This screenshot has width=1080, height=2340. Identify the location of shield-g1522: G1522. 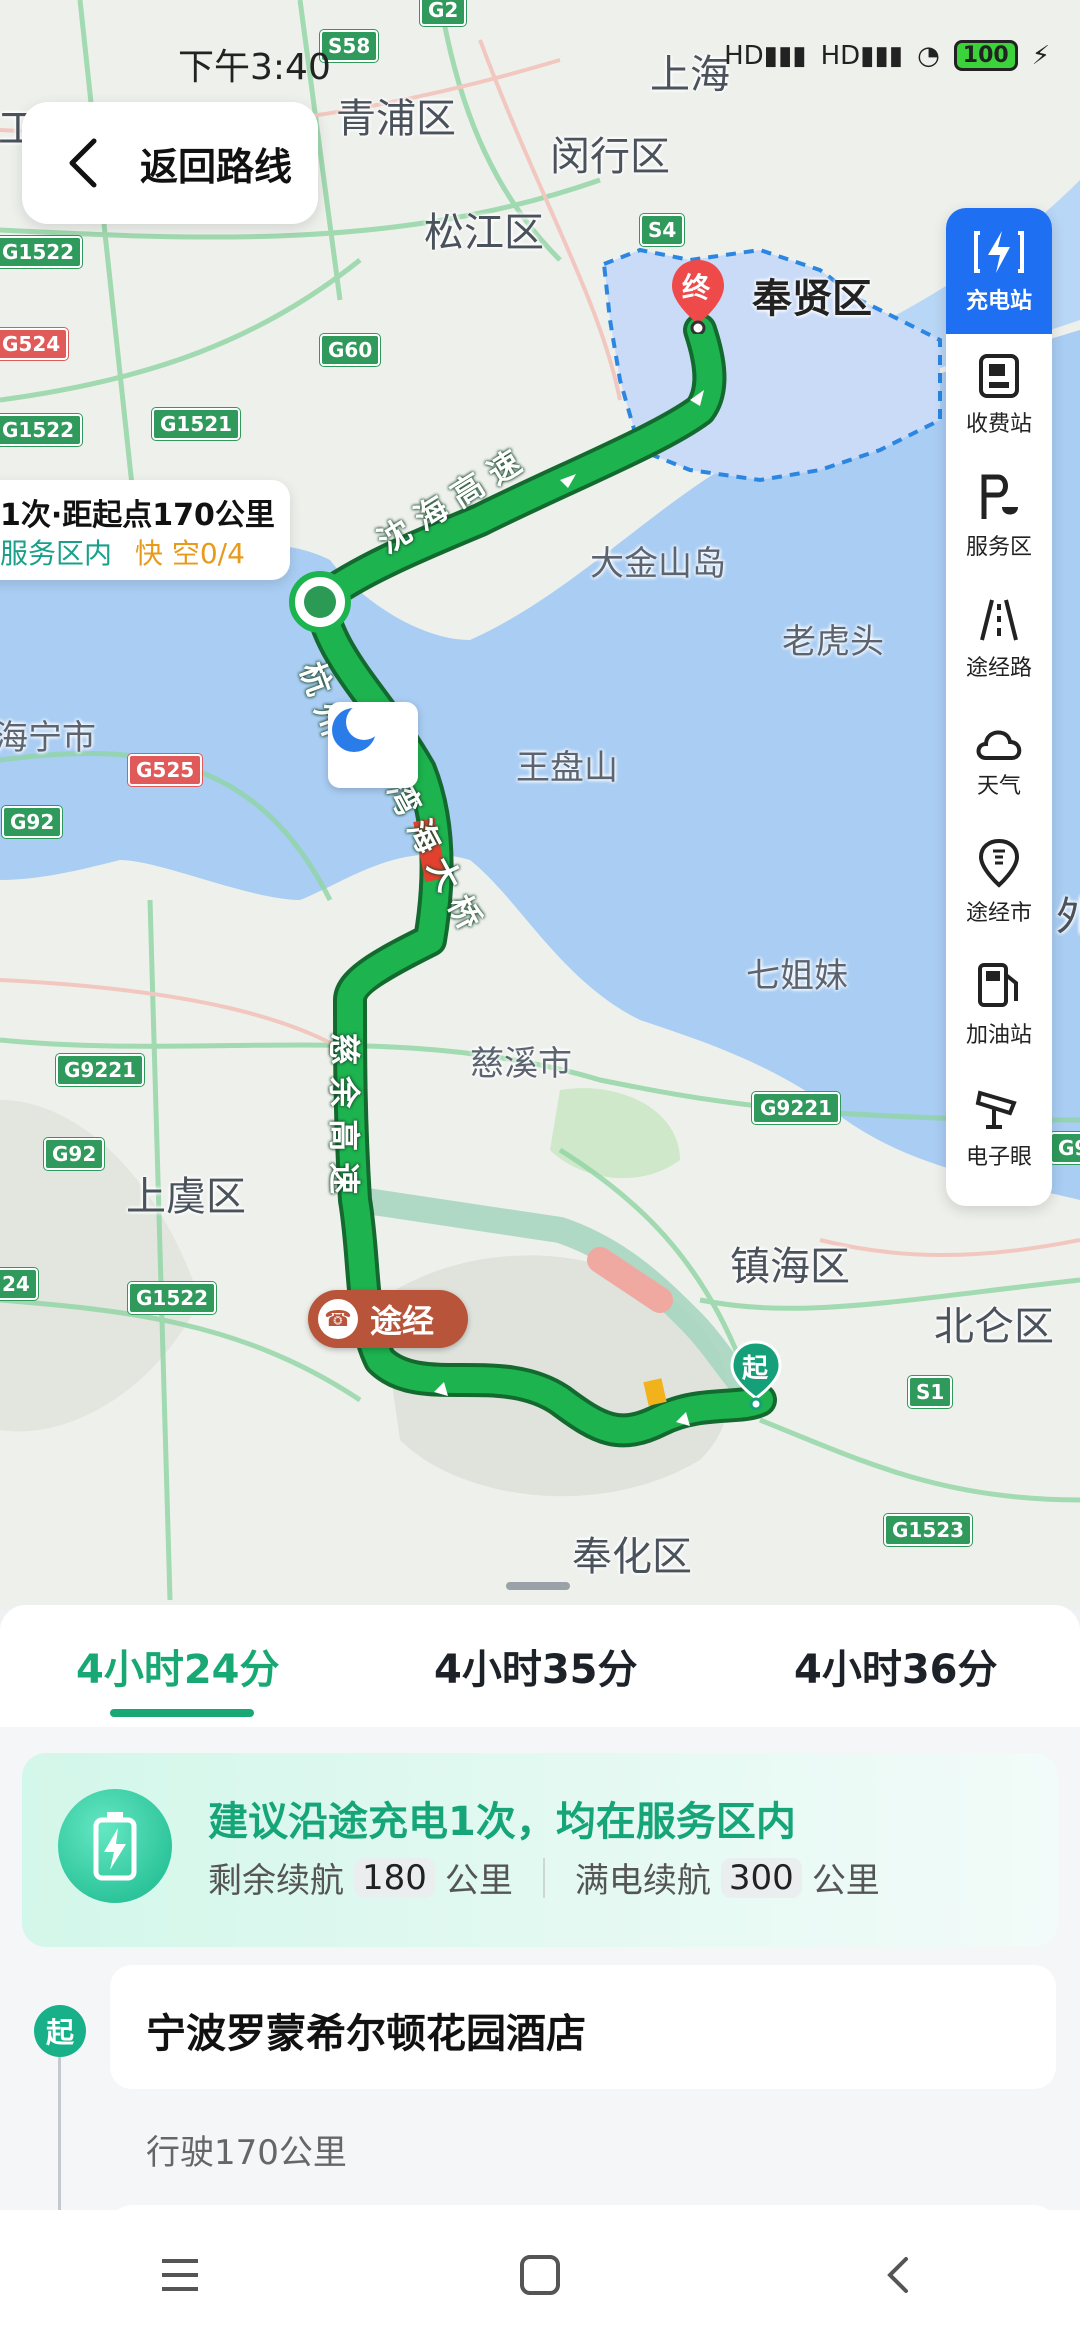
(41, 252).